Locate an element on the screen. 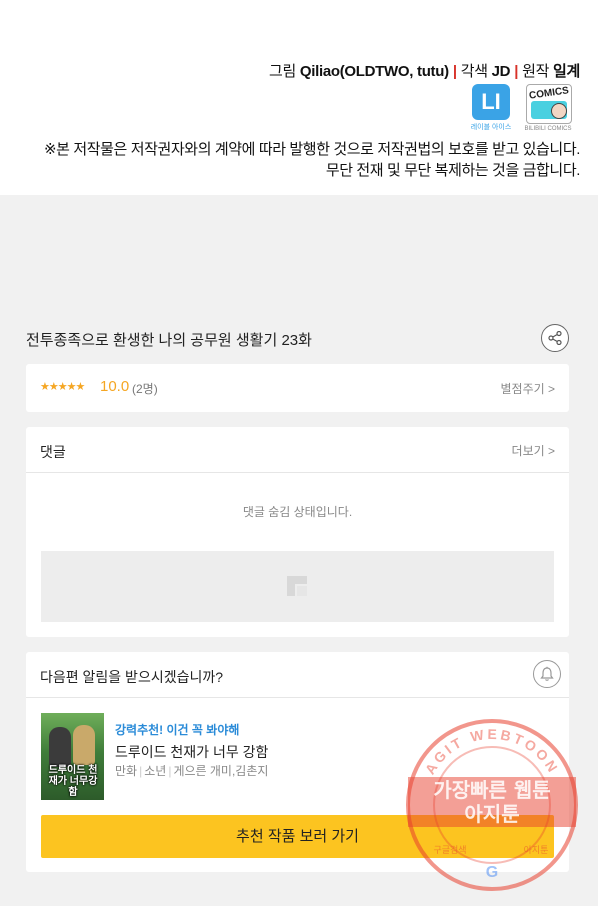 The width and height of the screenshot is (598, 906). watermark-stamp: AGIT WEBTOON 가장빠른 웹툰 아지툰 구글검색 G 아지툰 is located at coordinates (492, 805).